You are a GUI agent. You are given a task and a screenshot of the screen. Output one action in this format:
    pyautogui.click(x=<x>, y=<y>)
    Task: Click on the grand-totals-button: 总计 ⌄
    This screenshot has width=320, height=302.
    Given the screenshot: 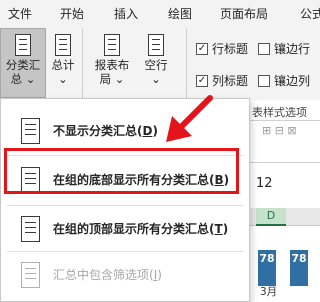 What is the action you would take?
    pyautogui.click(x=63, y=60)
    